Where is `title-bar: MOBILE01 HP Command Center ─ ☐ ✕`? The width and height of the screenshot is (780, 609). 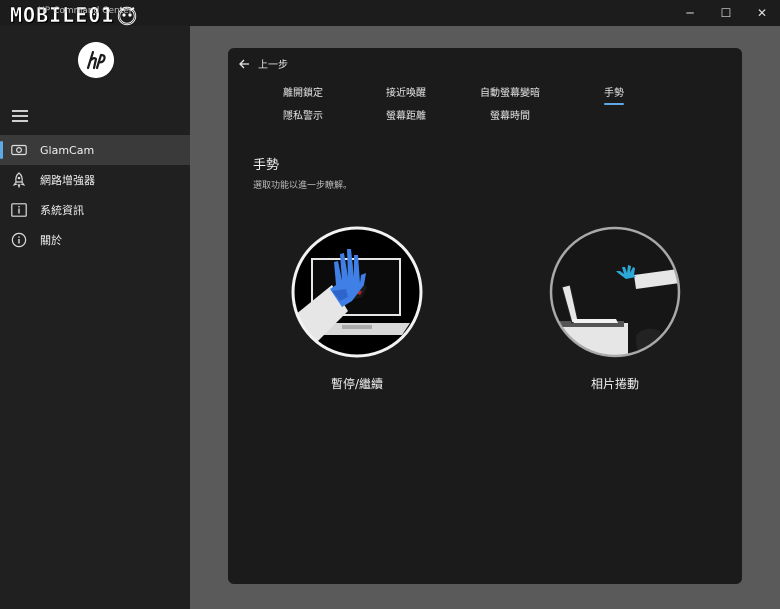 title-bar: MOBILE01 HP Command Center ─ ☐ ✕ is located at coordinates (390, 13).